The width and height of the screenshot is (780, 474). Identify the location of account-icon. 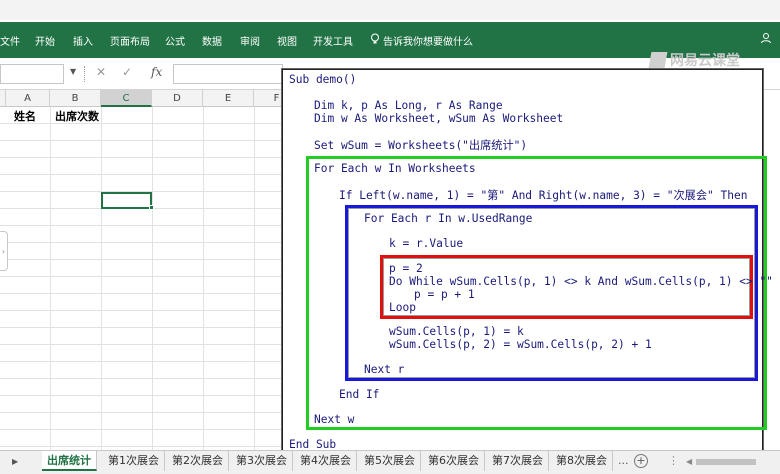
(766, 39).